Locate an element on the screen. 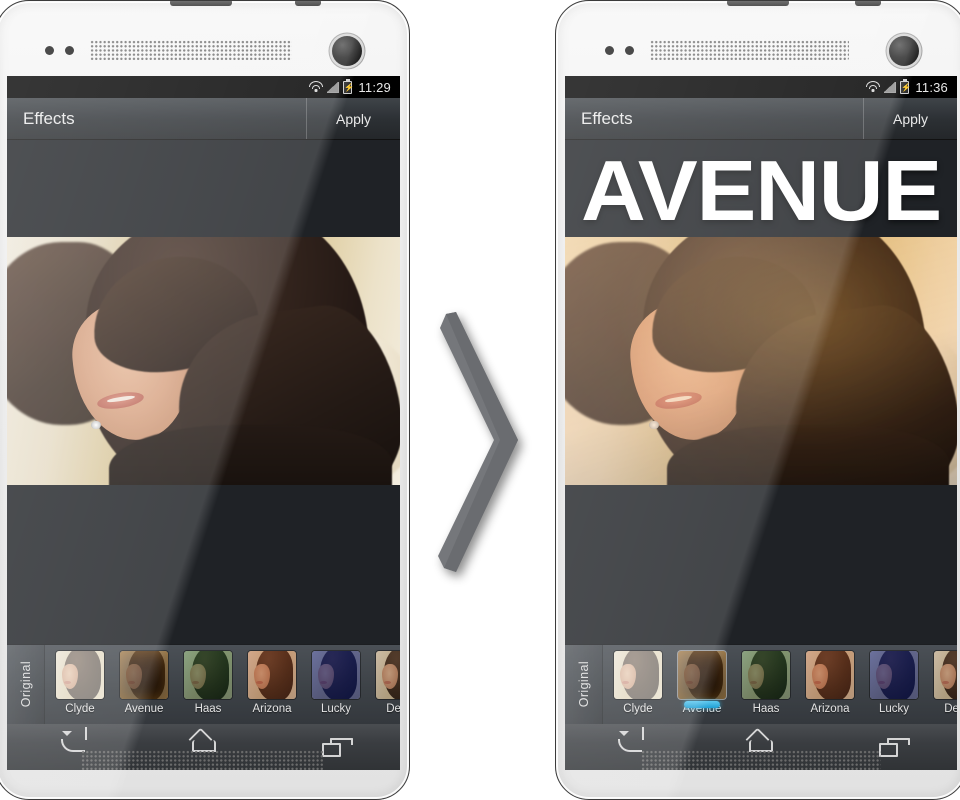 This screenshot has width=960, height=800. front-camera-icon-after is located at coordinates (904, 51).